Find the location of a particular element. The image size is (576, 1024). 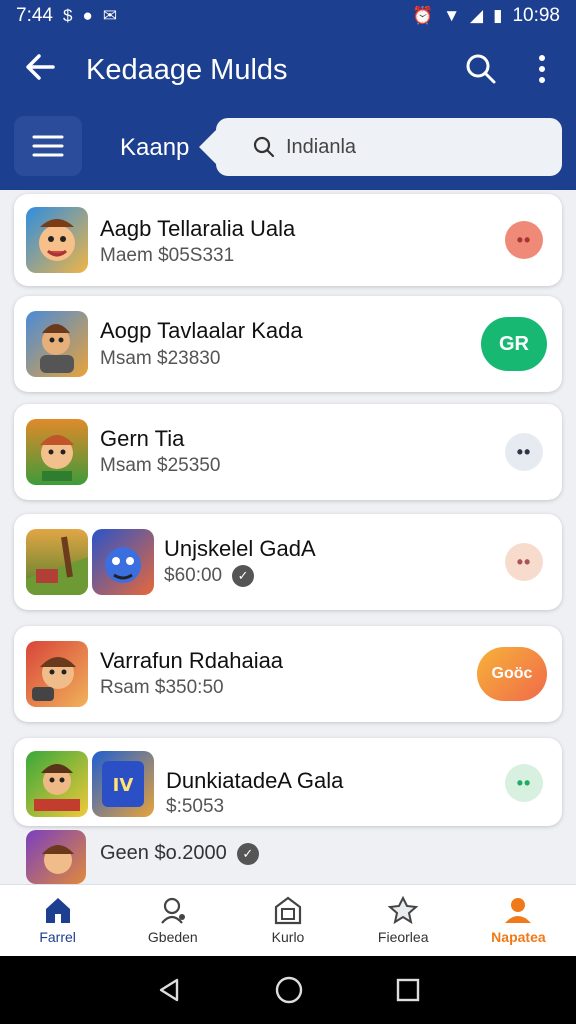

item-title: Unjskelel GadA is located at coordinates (240, 548).